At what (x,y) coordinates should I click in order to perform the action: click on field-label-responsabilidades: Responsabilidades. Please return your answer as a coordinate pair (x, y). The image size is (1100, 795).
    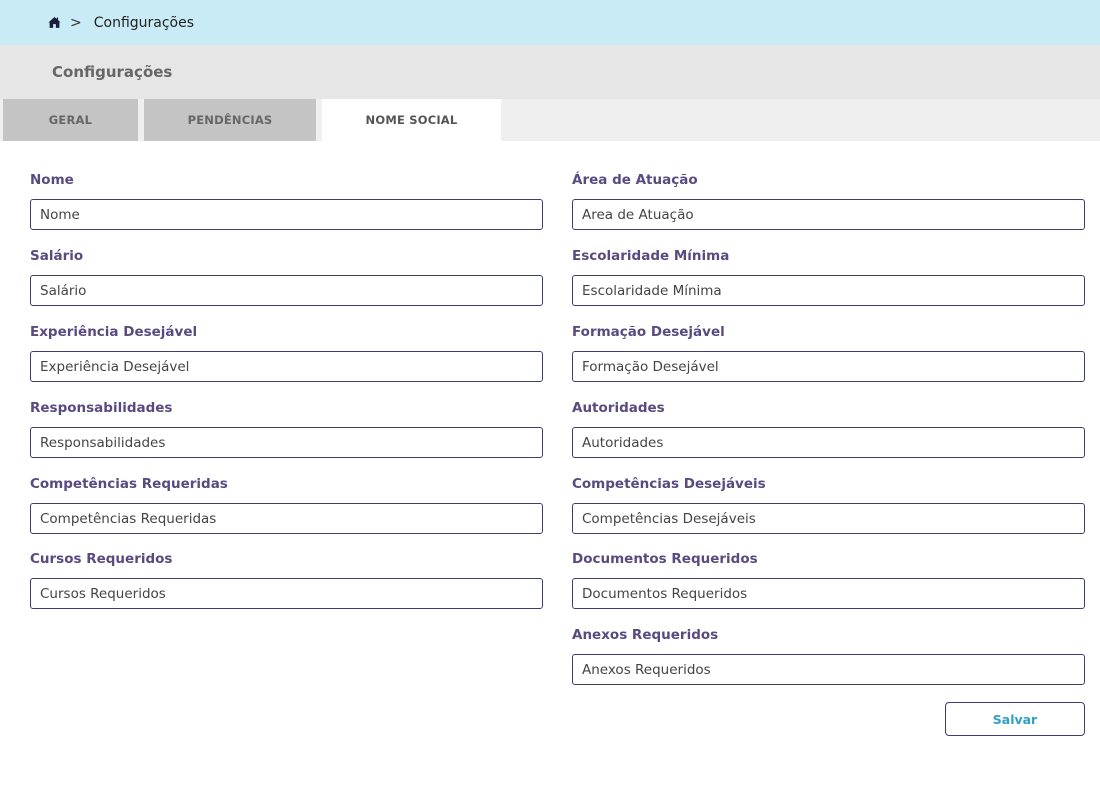
    Looking at the image, I should click on (101, 408).